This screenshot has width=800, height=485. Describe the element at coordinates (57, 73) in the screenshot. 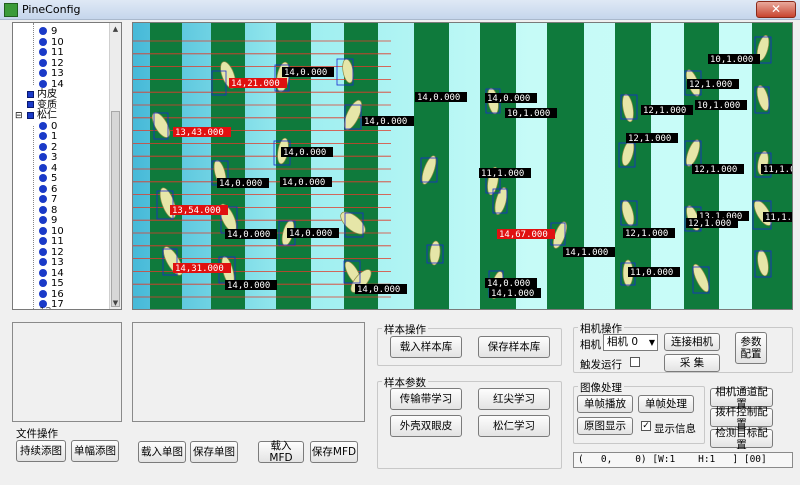

I see `tree-item-label: 13` at that location.